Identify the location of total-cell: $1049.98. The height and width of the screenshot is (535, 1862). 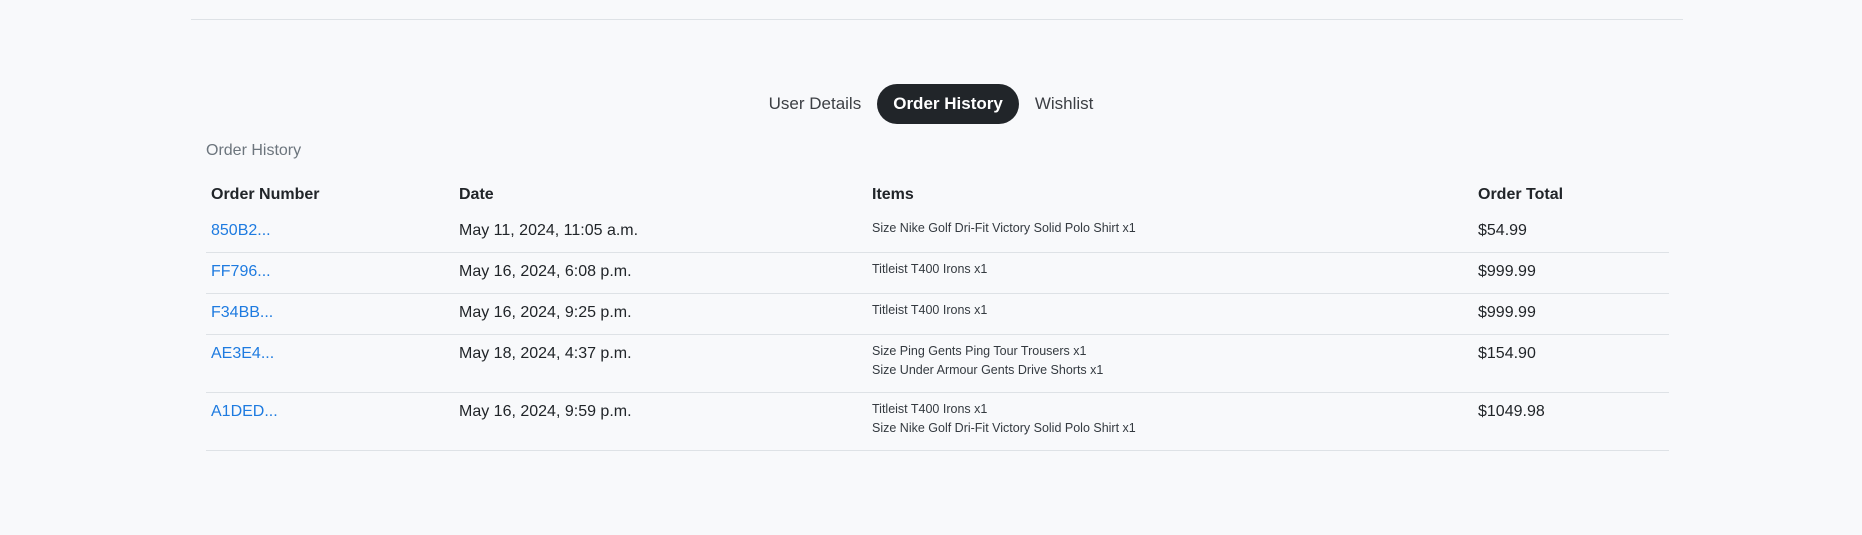
(1571, 421).